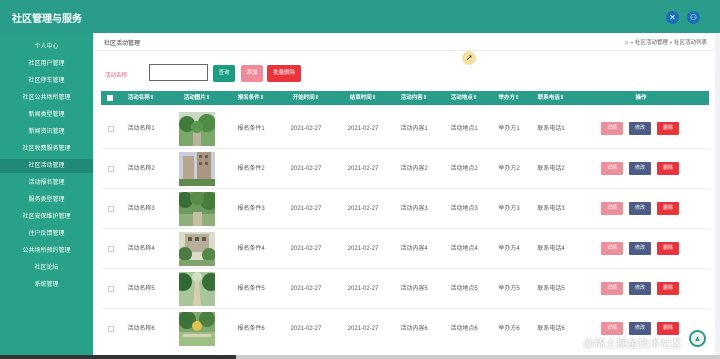 This screenshot has height=359, width=720. Describe the element at coordinates (46, 149) in the screenshot. I see `sidebar-item-fee-services: 社区收费服务管理` at that location.